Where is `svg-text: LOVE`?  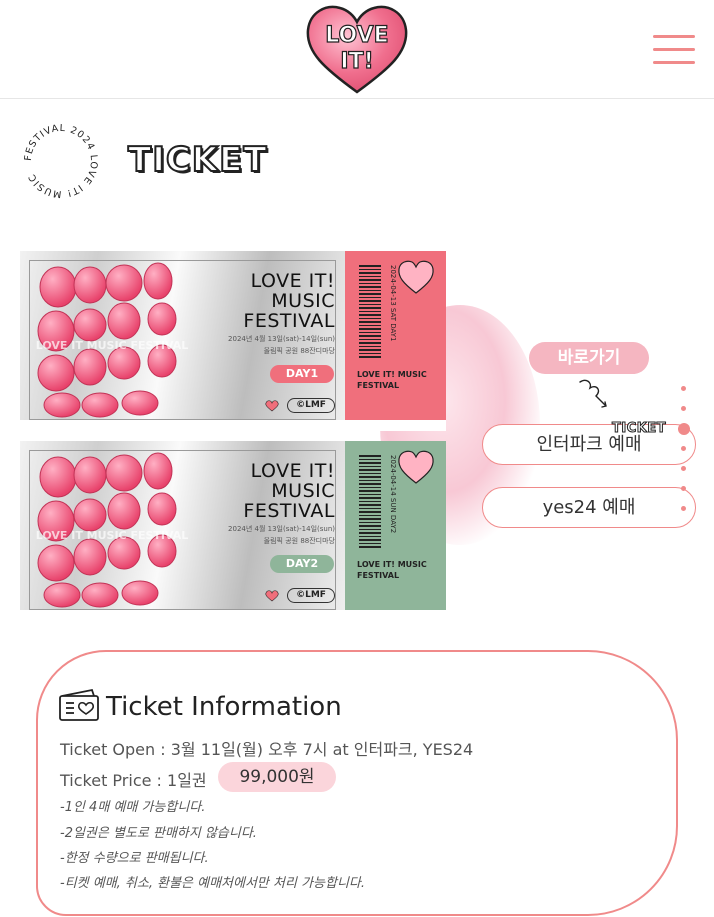 svg-text: LOVE is located at coordinates (356, 35).